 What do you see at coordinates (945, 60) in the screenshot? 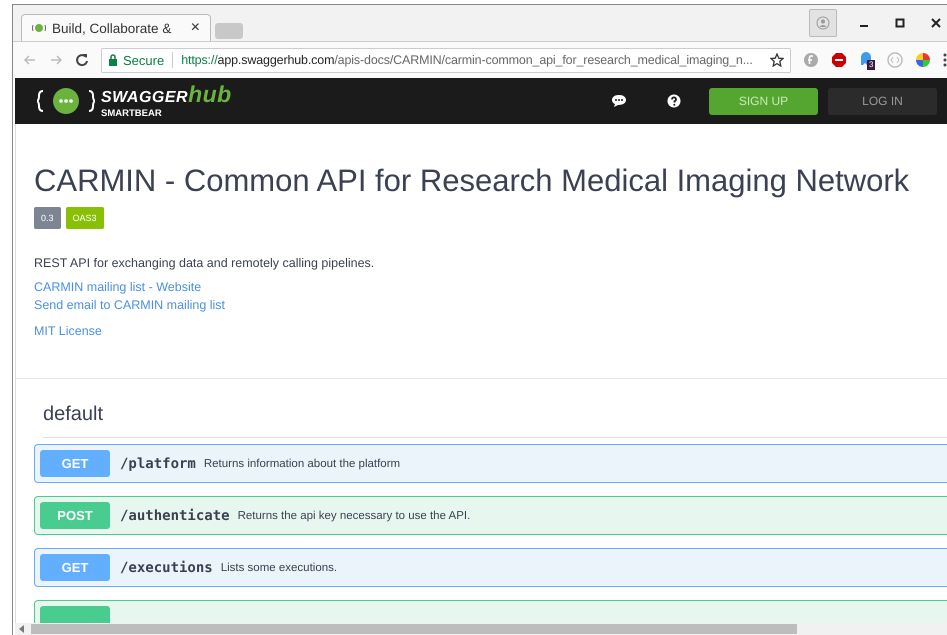
I see `menu-icon` at bounding box center [945, 60].